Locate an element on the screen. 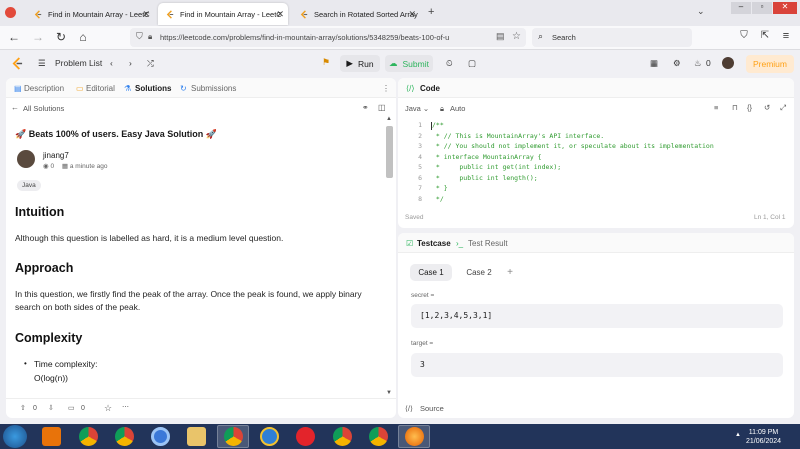 Image resolution: width=800 pixels, height=449 pixels. minimize-button: – is located at coordinates (741, 8).